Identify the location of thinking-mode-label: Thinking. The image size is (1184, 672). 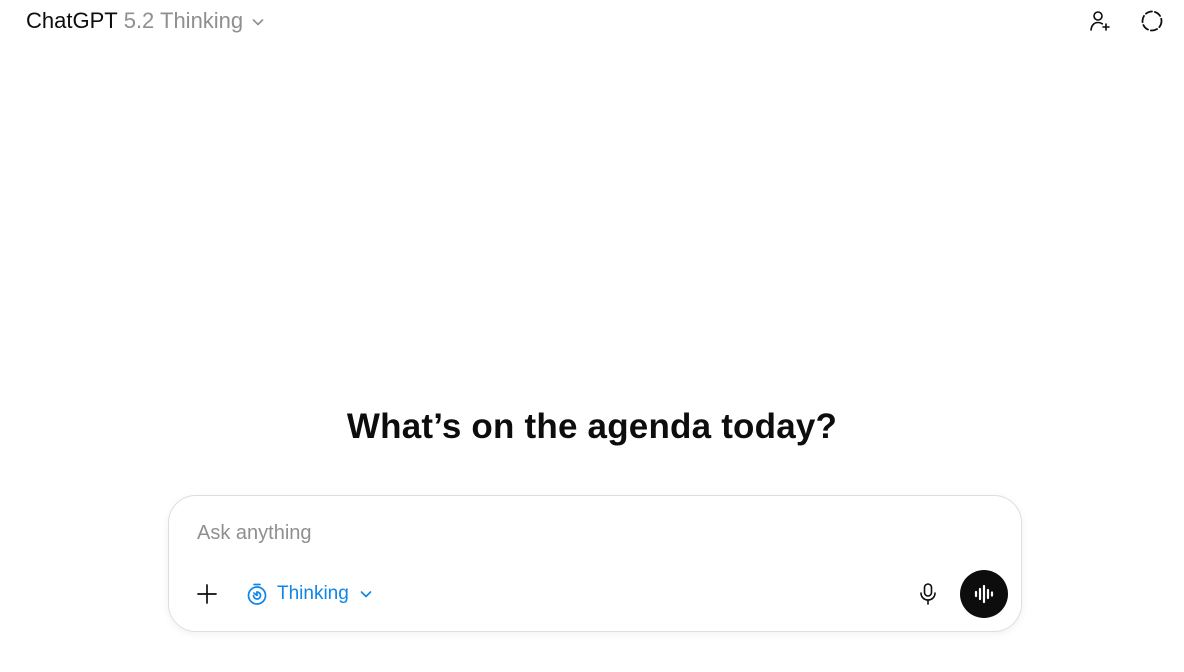
(313, 593).